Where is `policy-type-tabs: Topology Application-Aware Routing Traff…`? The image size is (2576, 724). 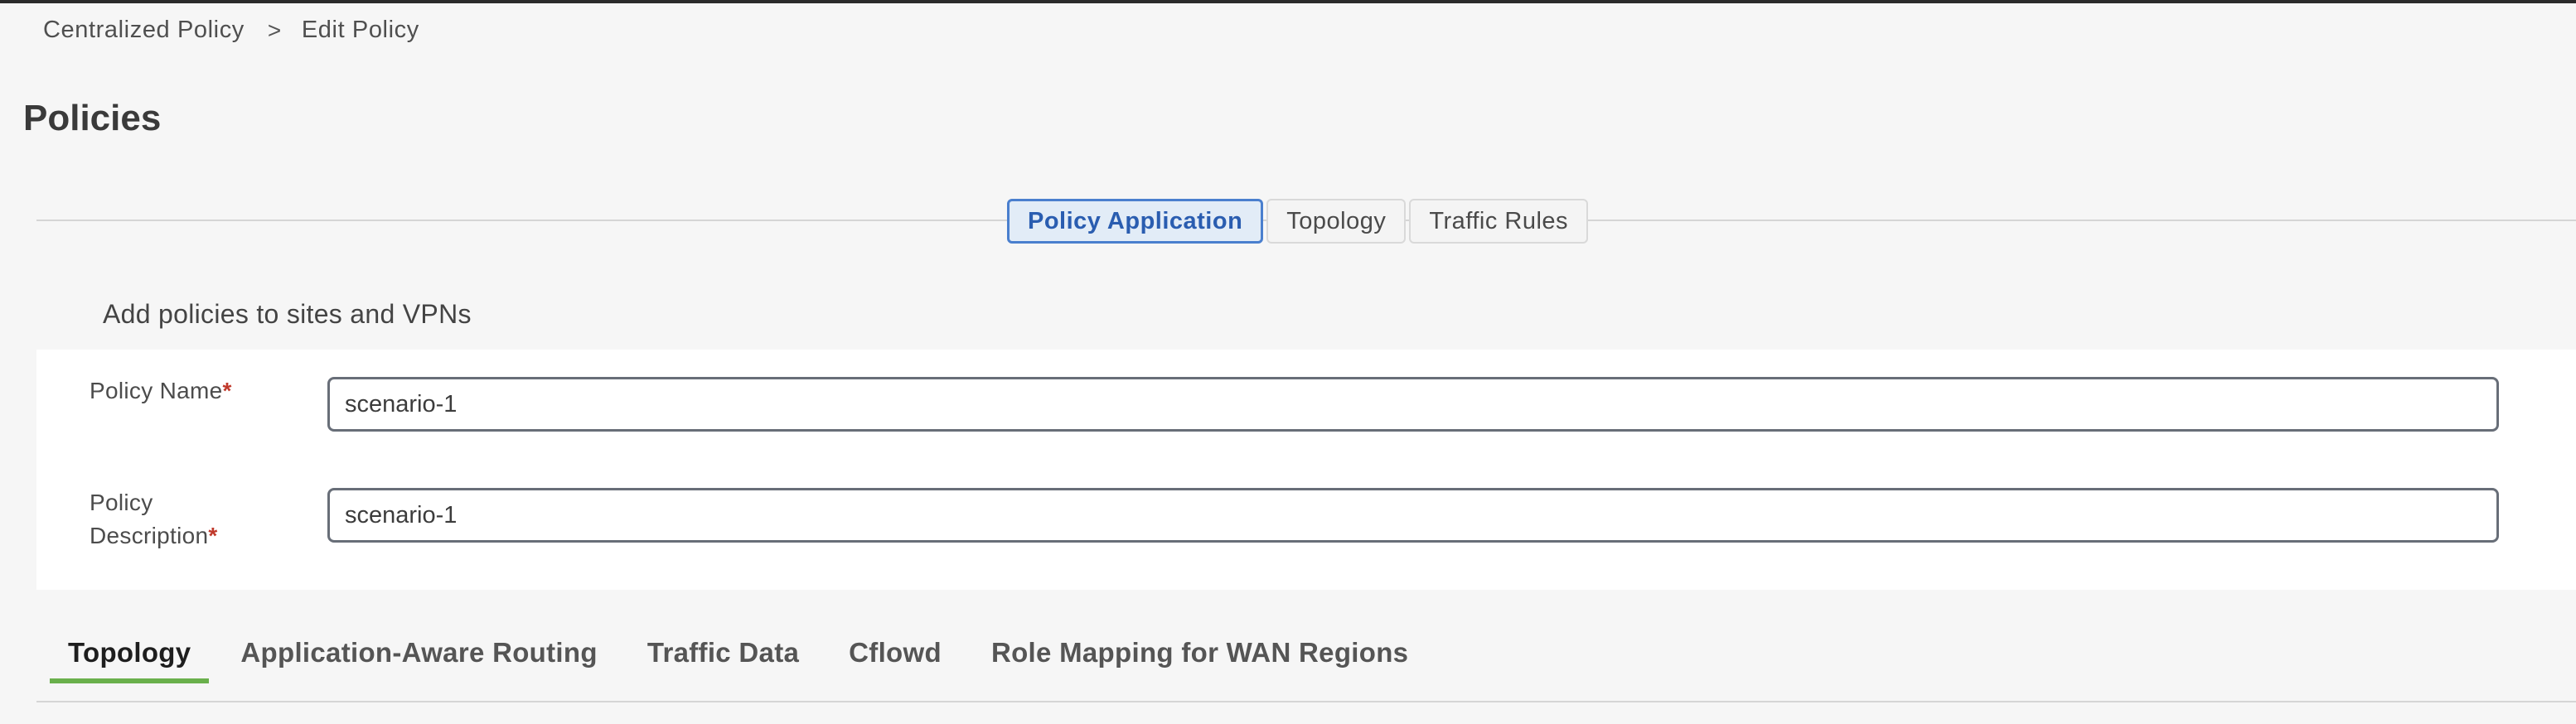 policy-type-tabs: Topology Application-Aware Routing Traff… is located at coordinates (745, 660).